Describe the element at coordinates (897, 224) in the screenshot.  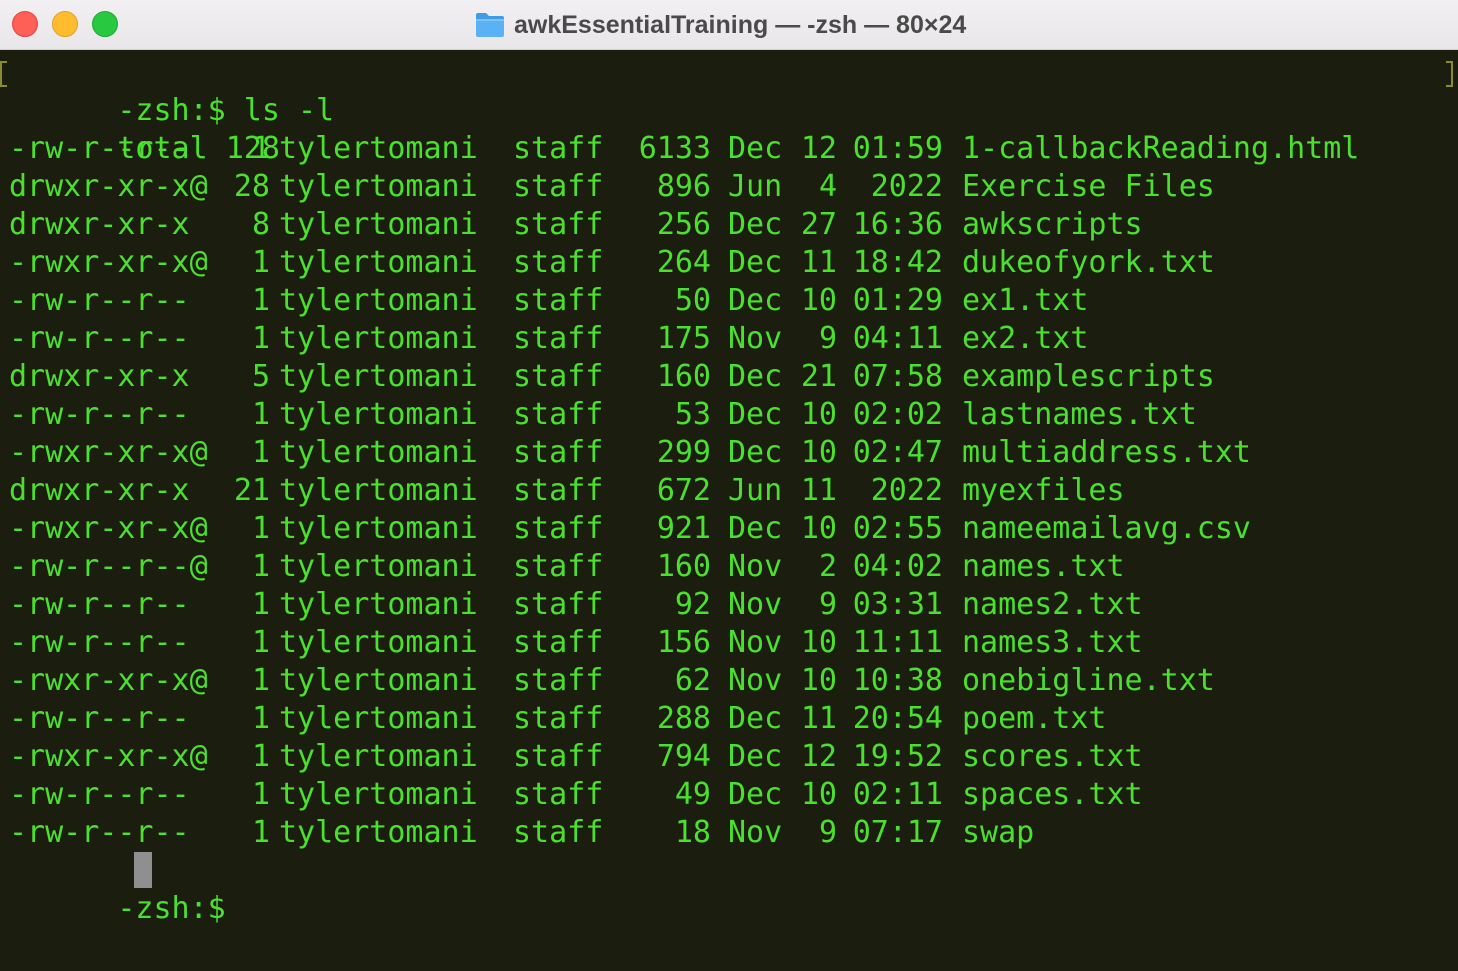
I see `listing-time: 16:36` at that location.